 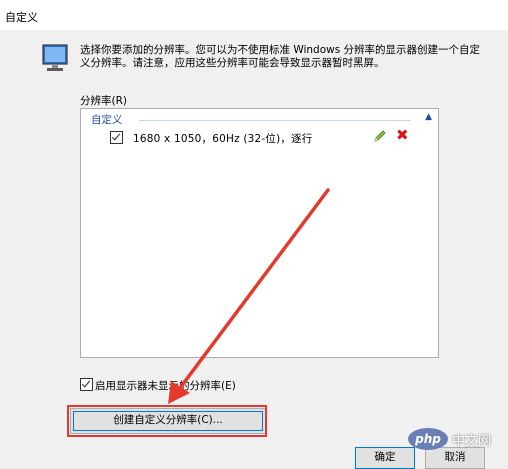 What do you see at coordinates (275, 120) in the screenshot?
I see `group-divider` at bounding box center [275, 120].